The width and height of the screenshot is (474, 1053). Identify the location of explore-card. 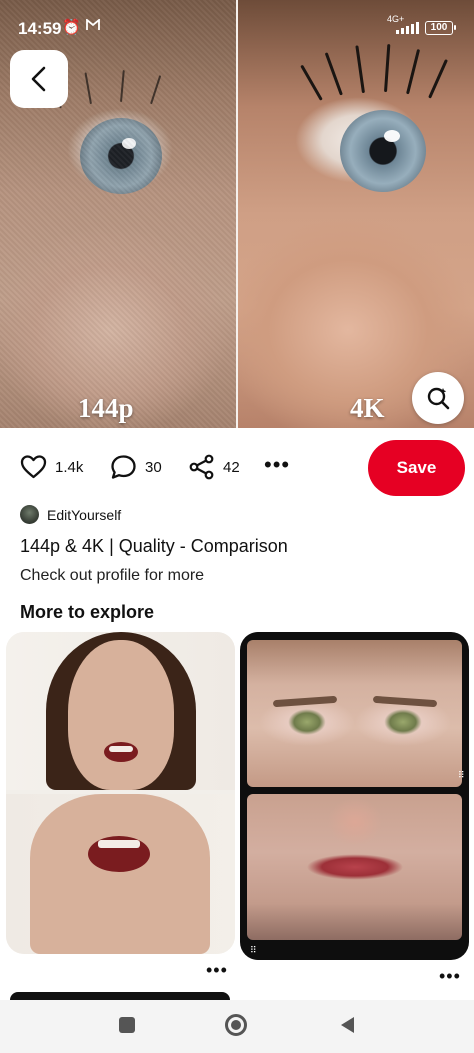
(120, 793).